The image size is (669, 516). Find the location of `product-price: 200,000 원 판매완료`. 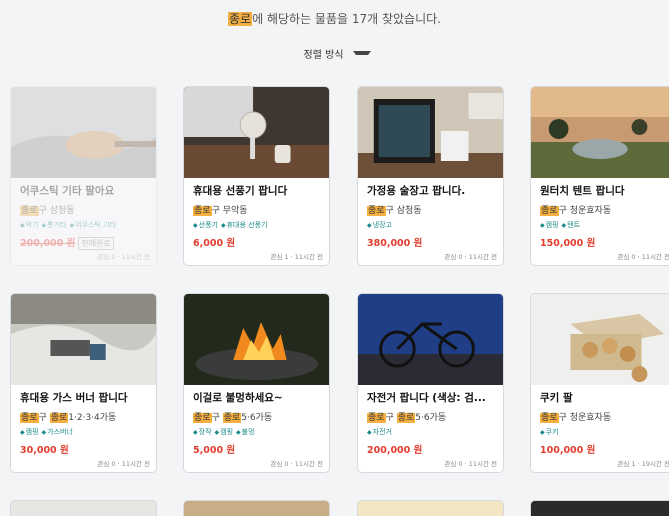

product-price: 200,000 원 판매완료 is located at coordinates (83, 242).